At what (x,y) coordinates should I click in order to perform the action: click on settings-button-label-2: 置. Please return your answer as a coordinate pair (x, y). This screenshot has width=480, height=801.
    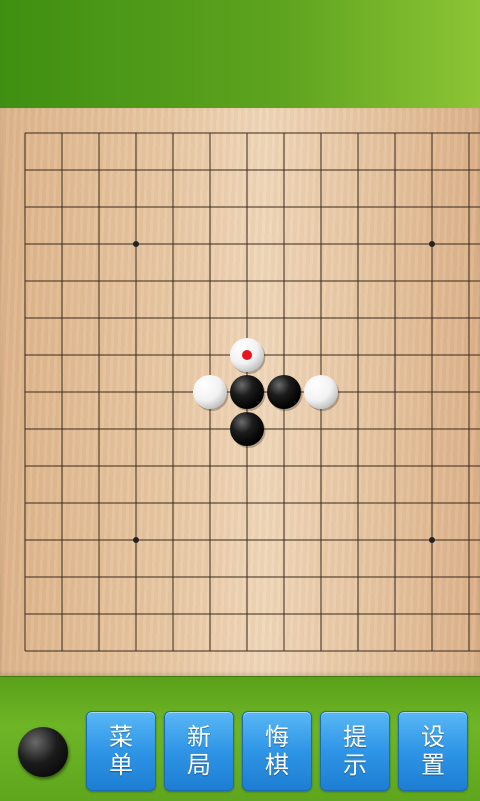
    Looking at the image, I should click on (433, 765).